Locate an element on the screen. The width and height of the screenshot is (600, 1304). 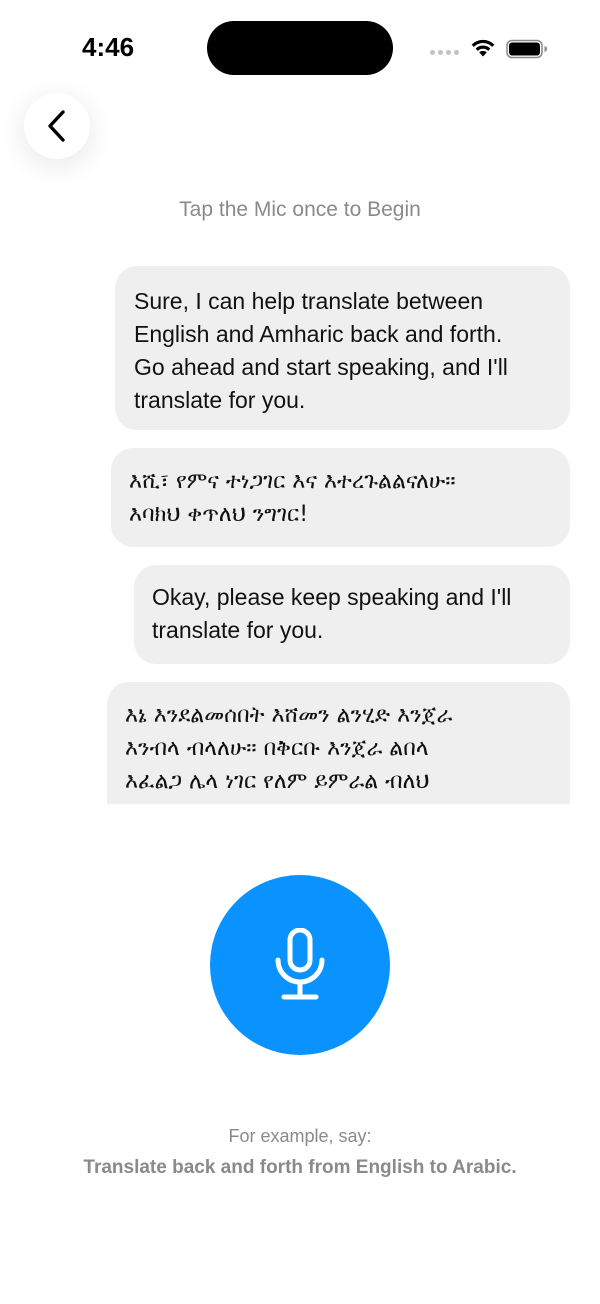
status-time: 4:46 is located at coordinates (108, 47).